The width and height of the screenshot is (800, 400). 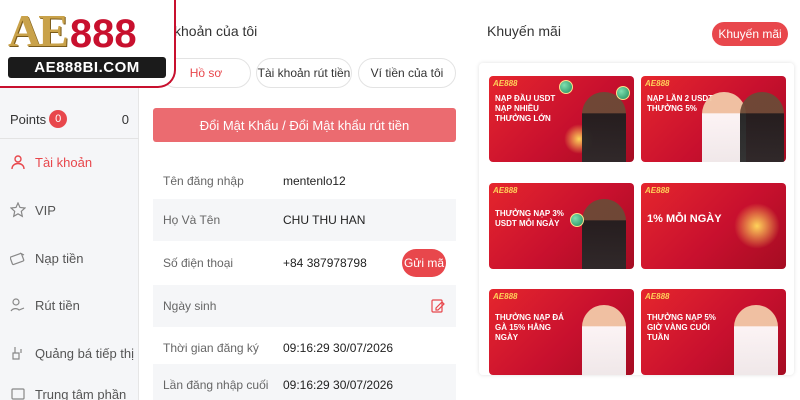 I want to click on tab-withdraw-account: Tài khoản rút tiền, so click(x=304, y=73).